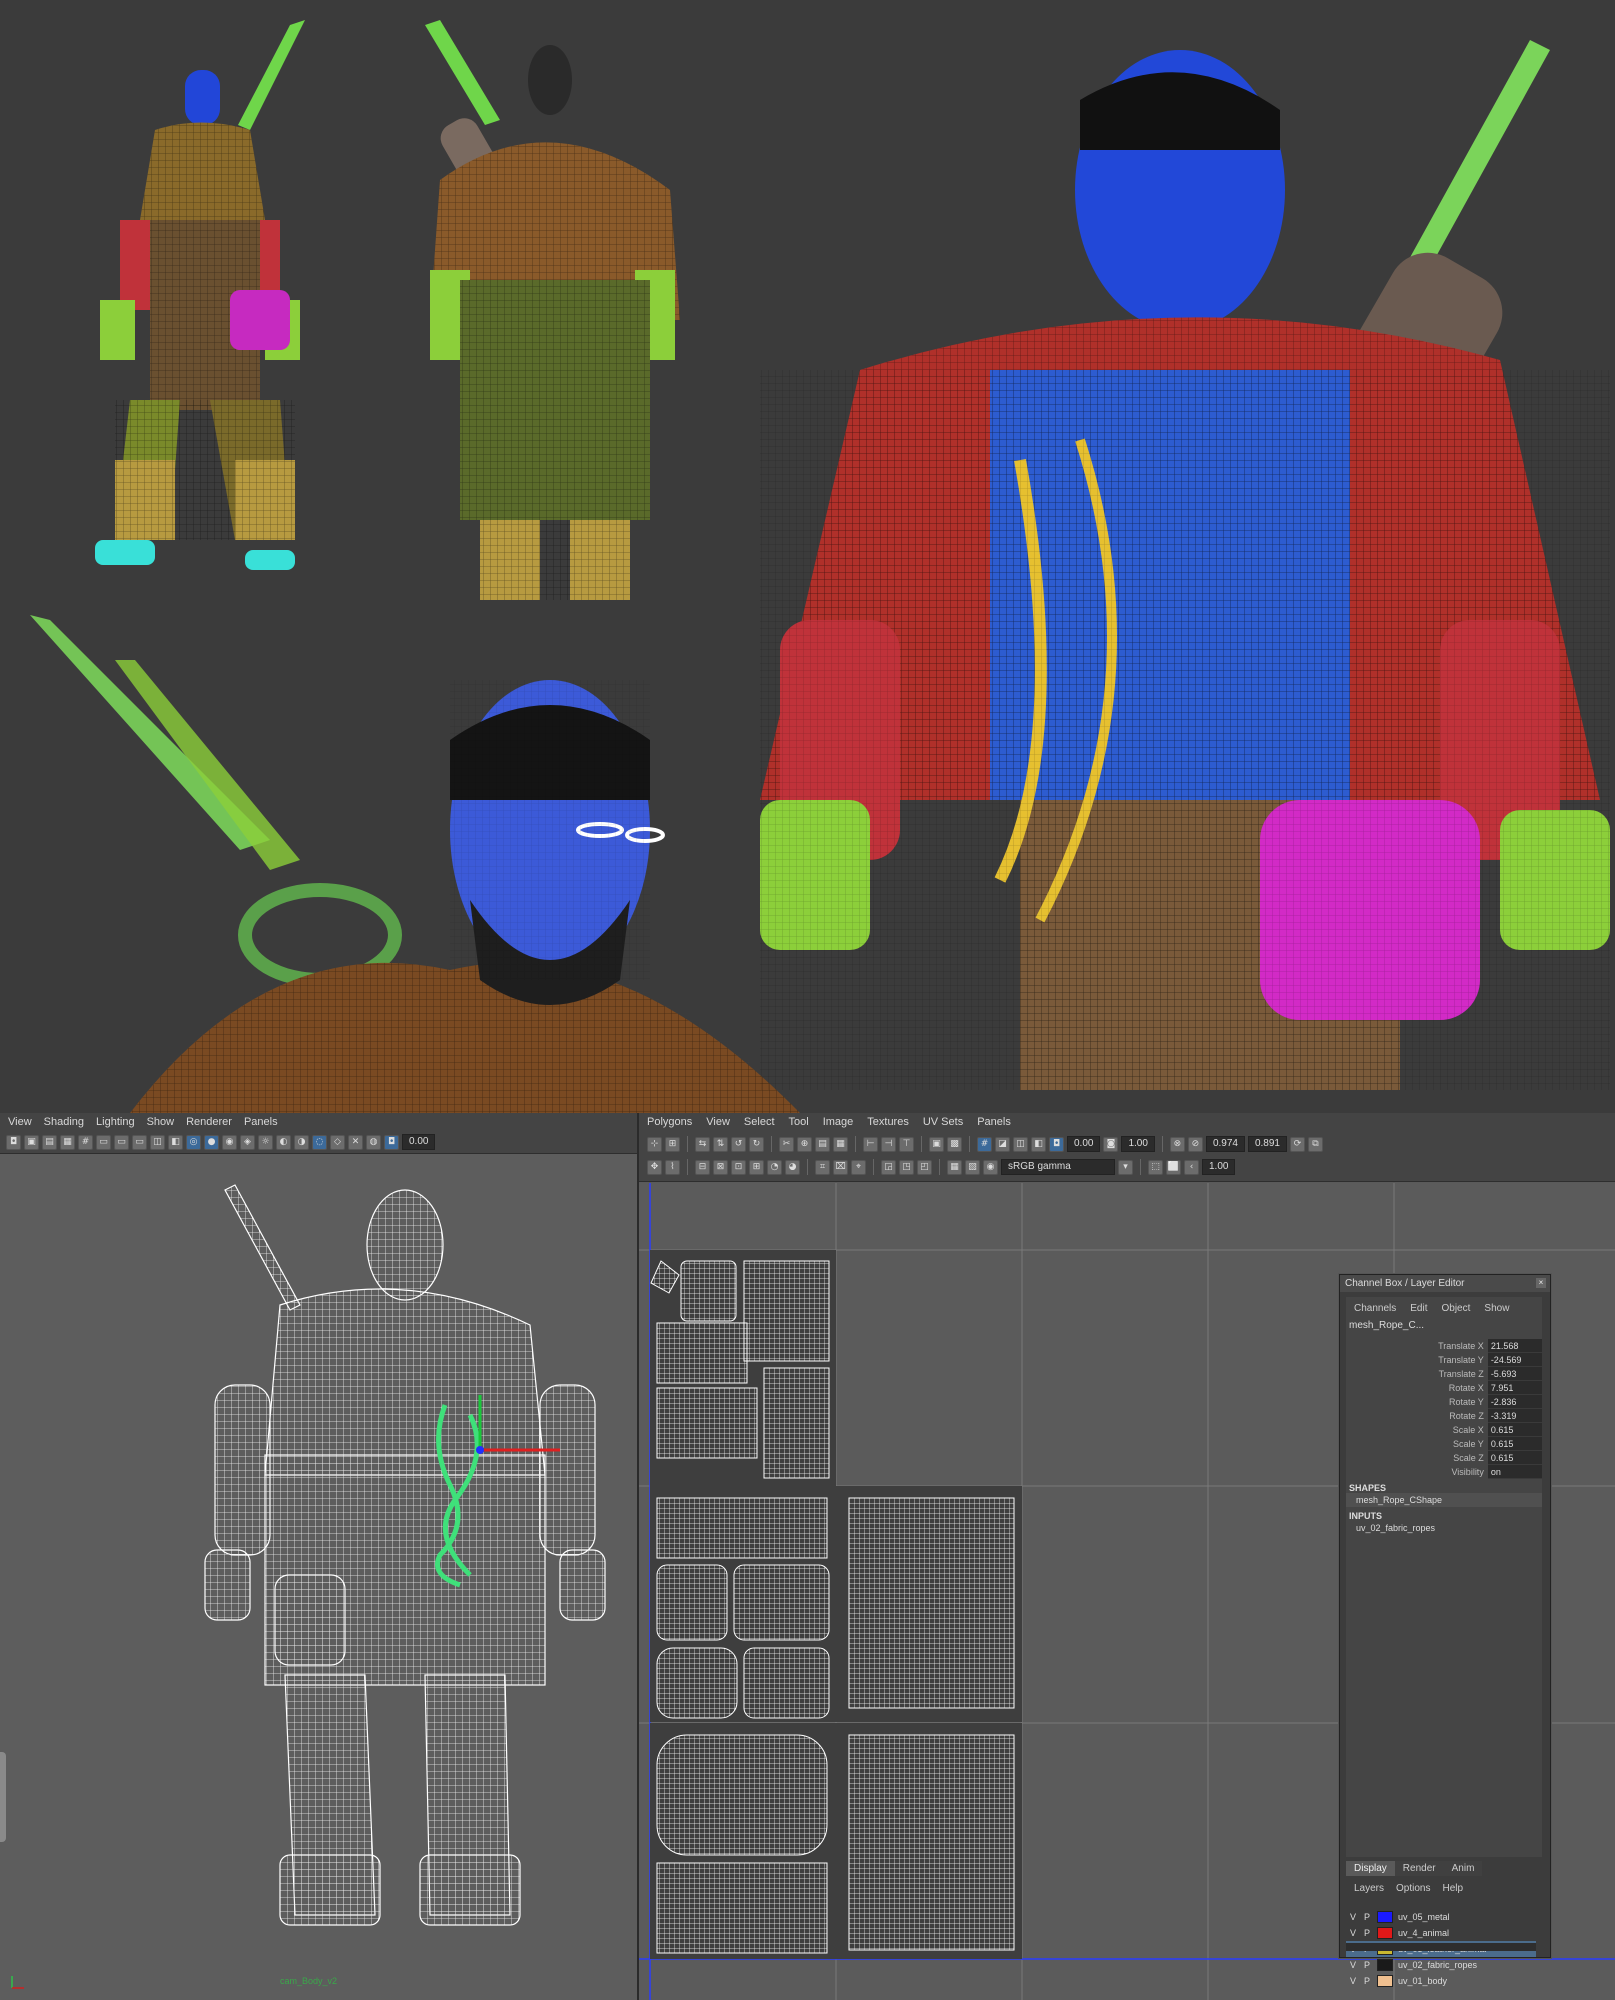  What do you see at coordinates (1444, 1472) in the screenshot?
I see `attr-row-visibility: Visibility on` at bounding box center [1444, 1472].